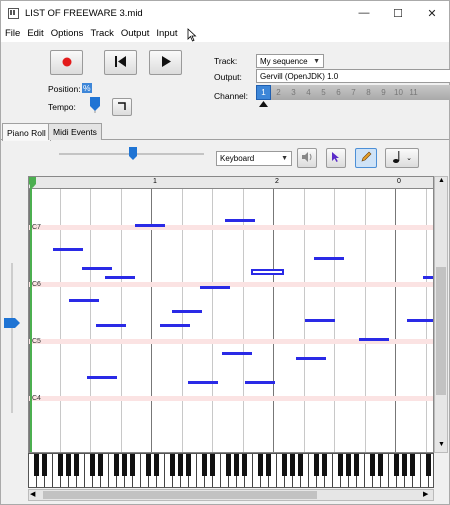 The width and height of the screenshot is (450, 505). What do you see at coordinates (131, 154) in the screenshot?
I see `zoom-slider` at bounding box center [131, 154].